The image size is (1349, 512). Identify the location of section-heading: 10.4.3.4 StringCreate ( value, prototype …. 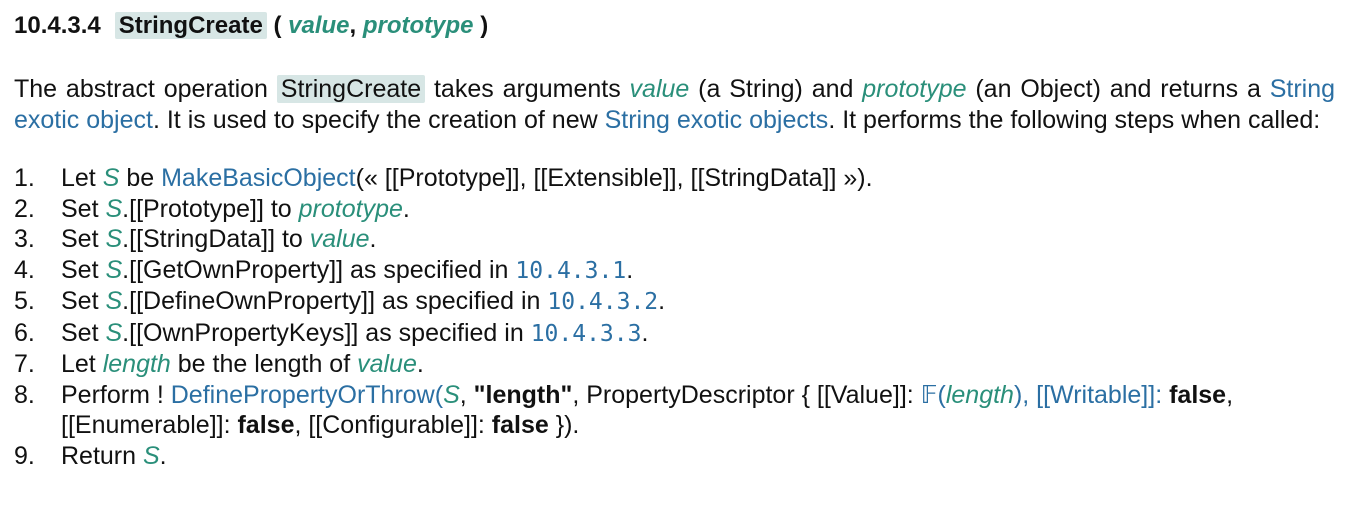
(674, 26).